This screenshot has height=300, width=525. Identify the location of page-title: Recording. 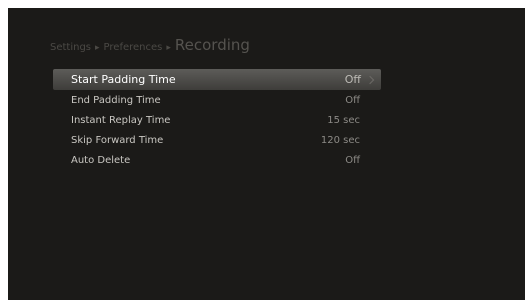
(212, 45).